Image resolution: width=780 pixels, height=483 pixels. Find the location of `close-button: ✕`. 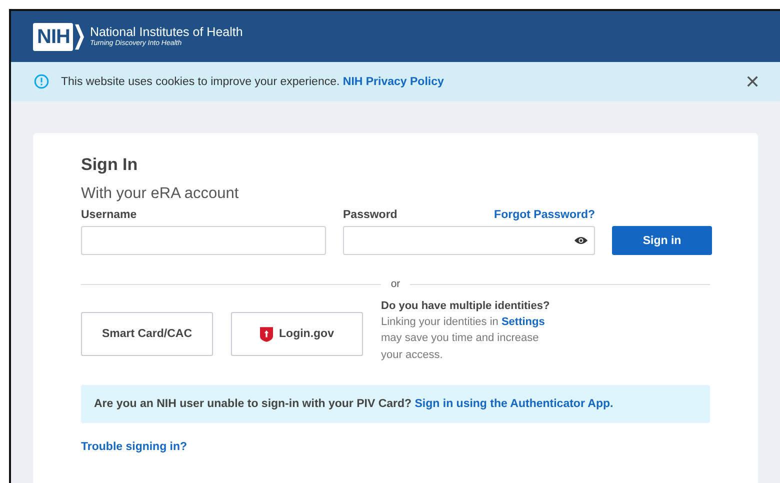

close-button: ✕ is located at coordinates (752, 81).